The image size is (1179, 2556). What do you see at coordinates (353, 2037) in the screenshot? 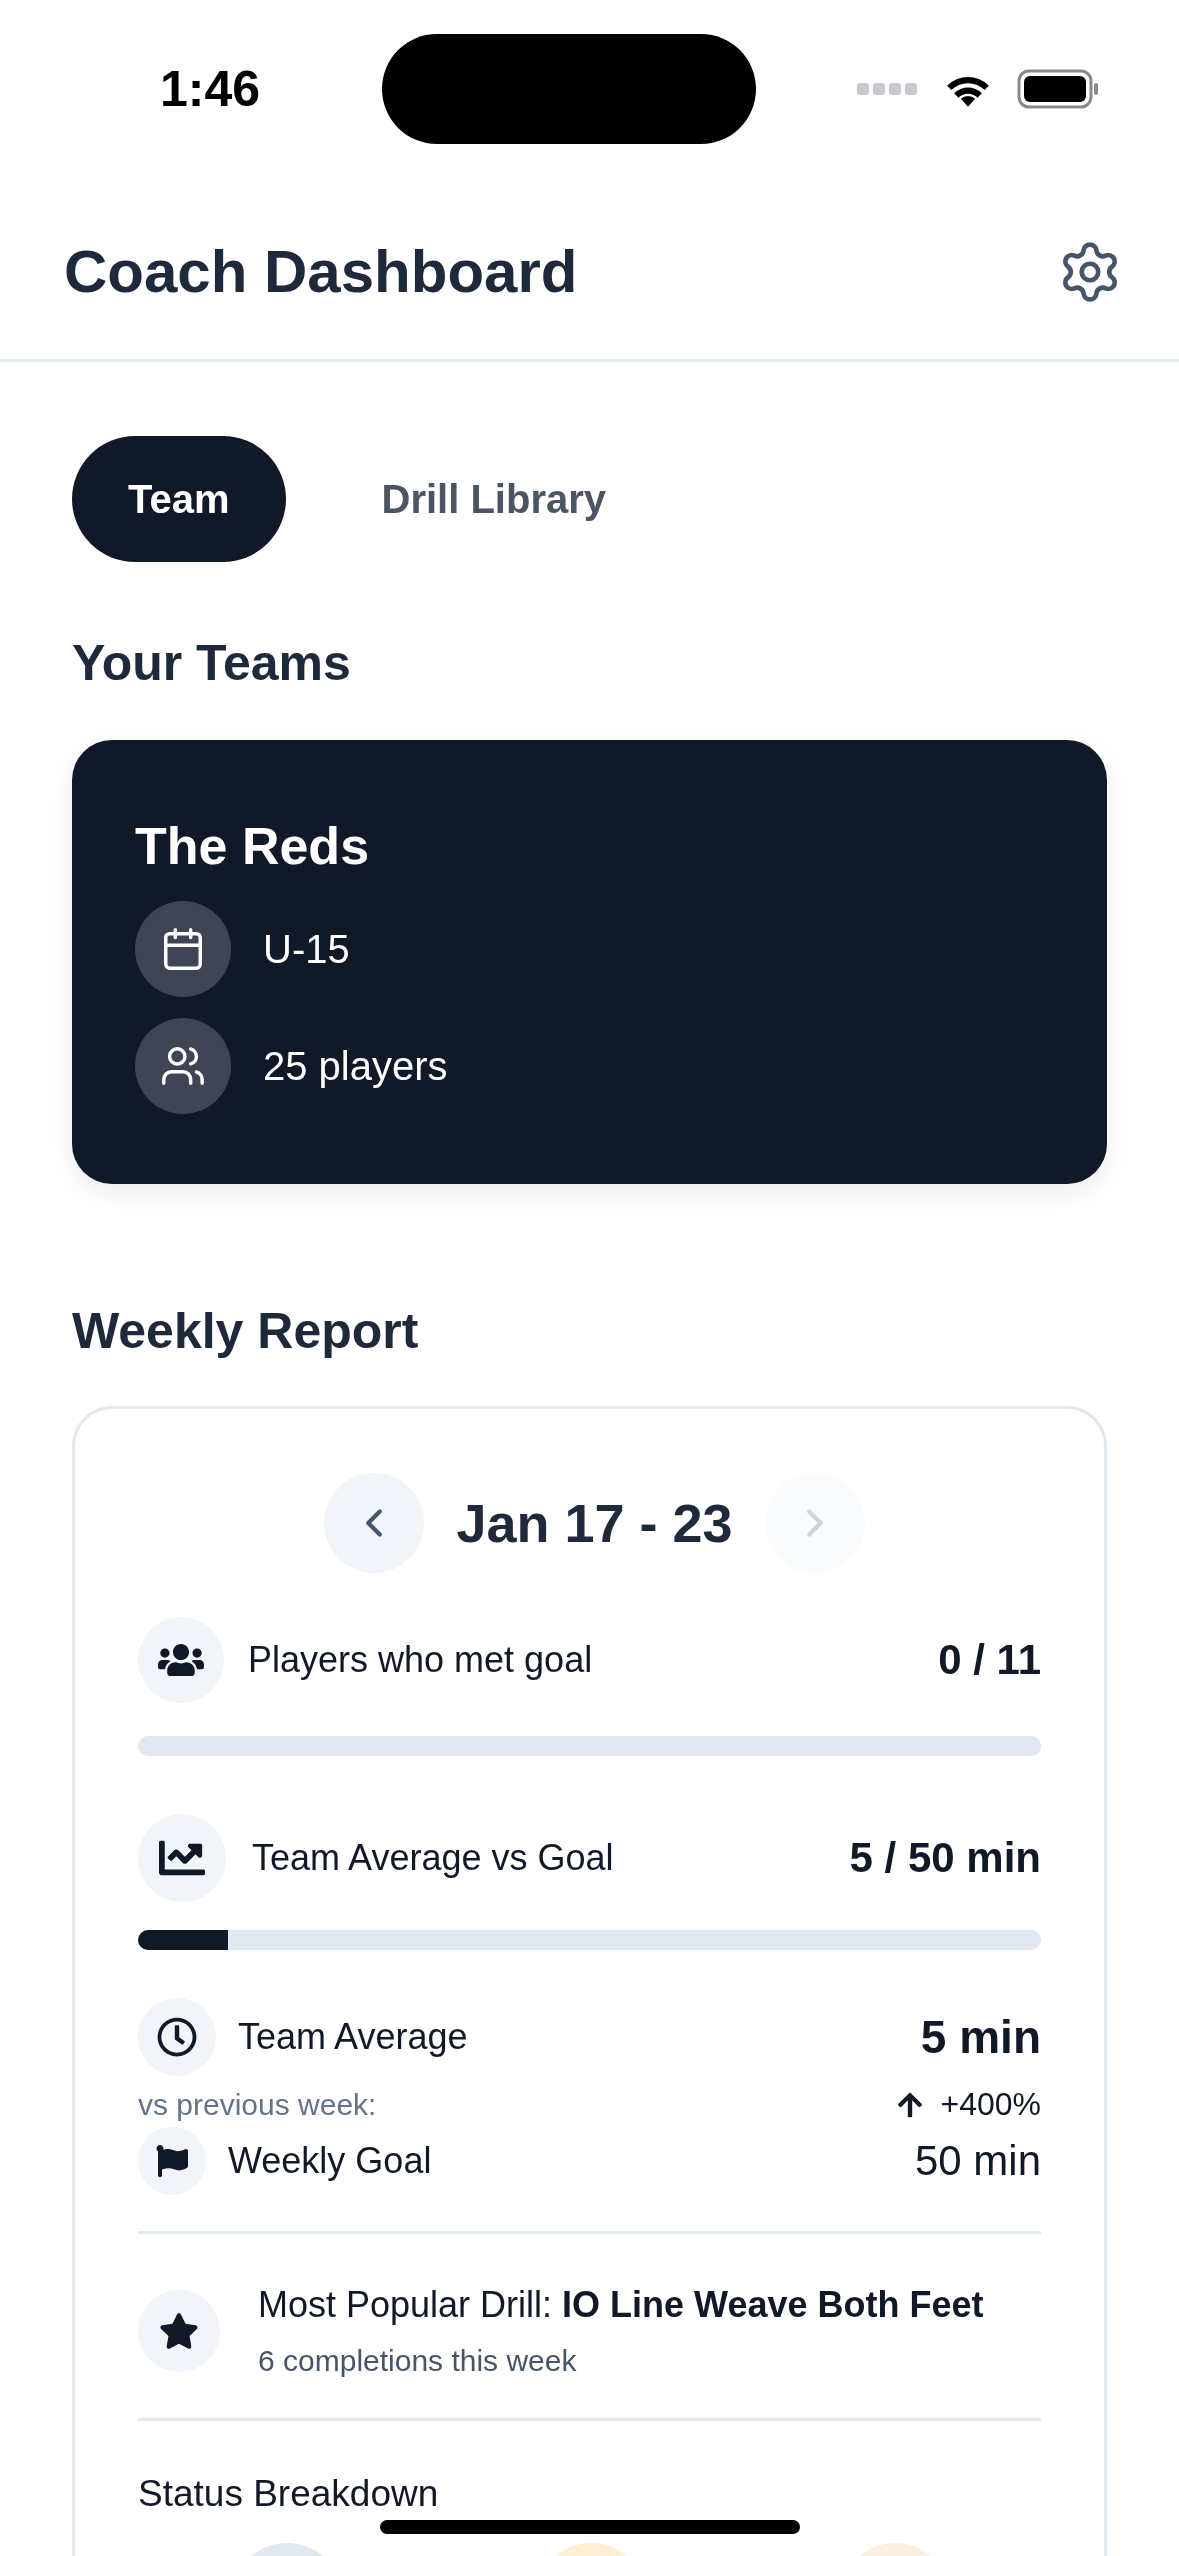
I see `metric-label: Team Average` at bounding box center [353, 2037].